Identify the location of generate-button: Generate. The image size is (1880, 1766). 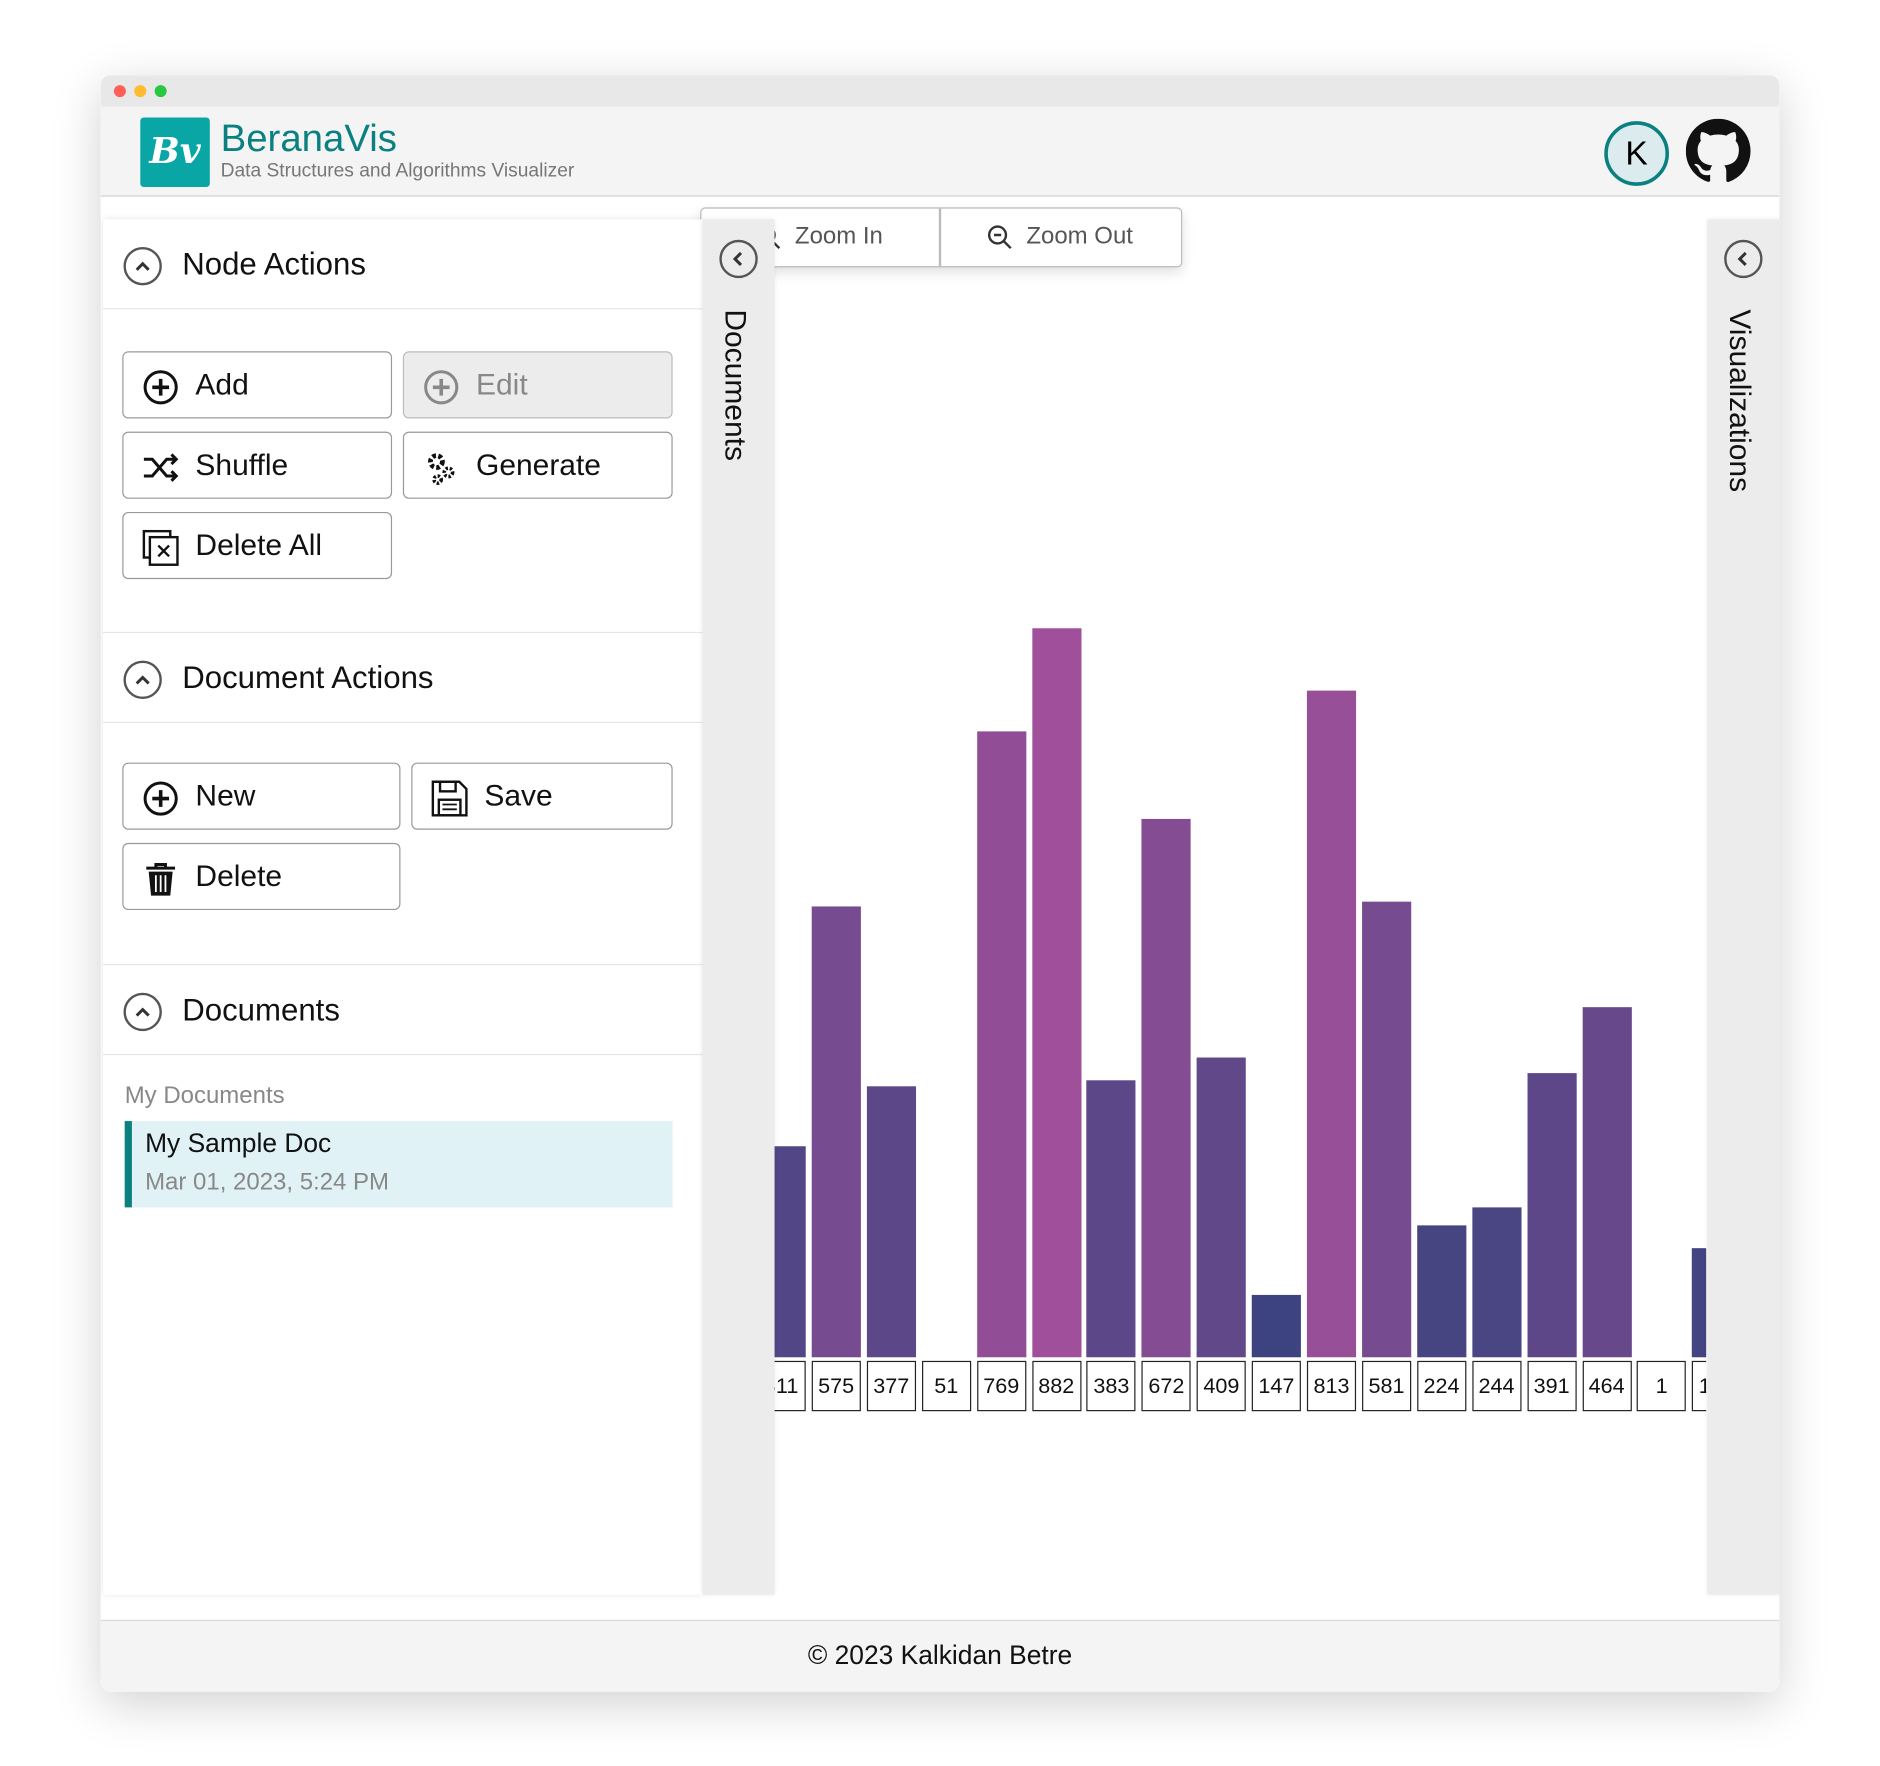
(537, 465).